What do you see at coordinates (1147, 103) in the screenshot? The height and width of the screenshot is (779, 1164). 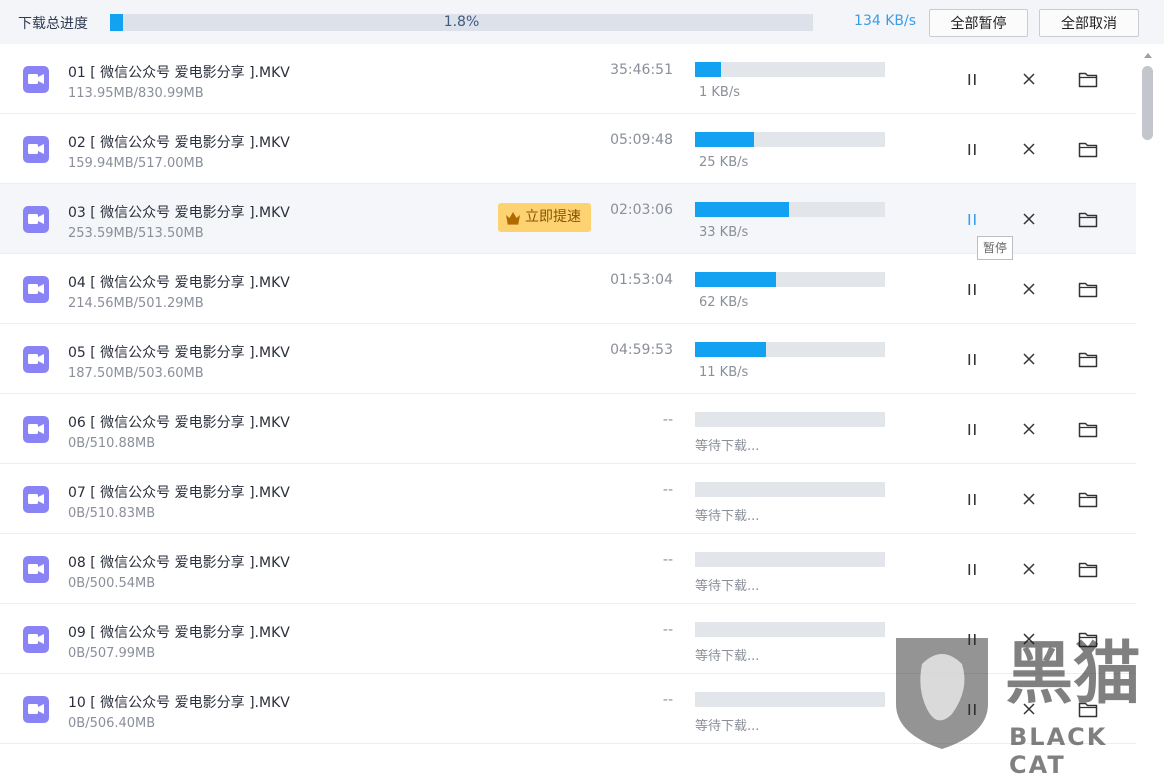 I see `scrollbar-thumb` at bounding box center [1147, 103].